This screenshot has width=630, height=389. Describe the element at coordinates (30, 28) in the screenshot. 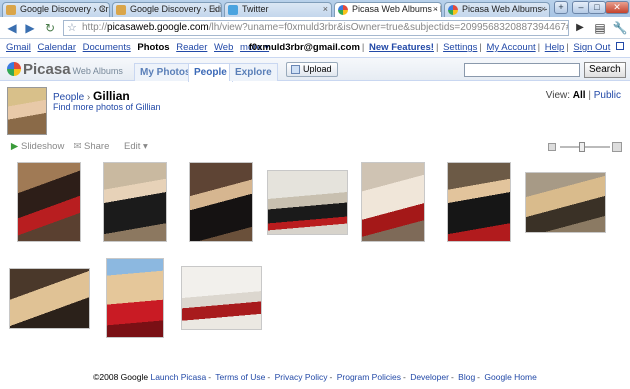

I see `forward-icon: ▶` at that location.